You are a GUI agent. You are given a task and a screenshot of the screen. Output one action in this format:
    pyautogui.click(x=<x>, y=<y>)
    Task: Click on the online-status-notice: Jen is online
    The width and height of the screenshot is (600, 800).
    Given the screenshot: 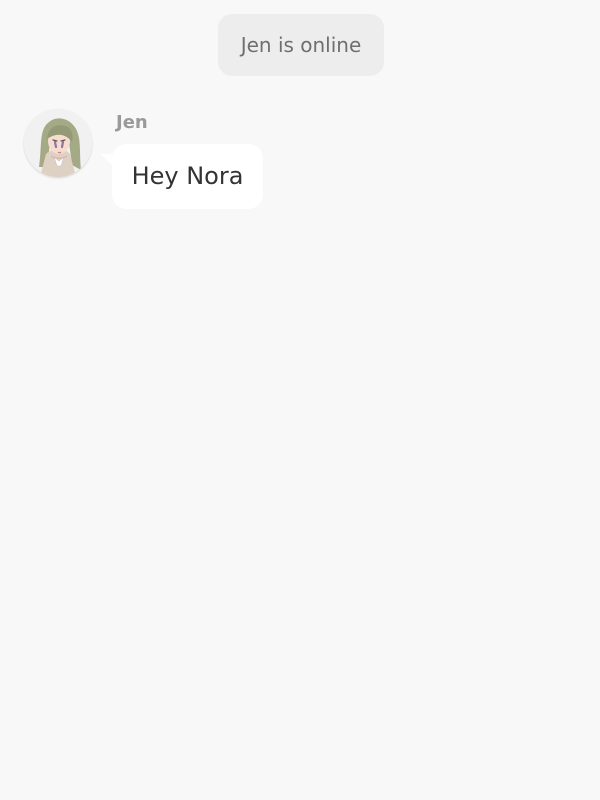 What is the action you would take?
    pyautogui.click(x=301, y=45)
    